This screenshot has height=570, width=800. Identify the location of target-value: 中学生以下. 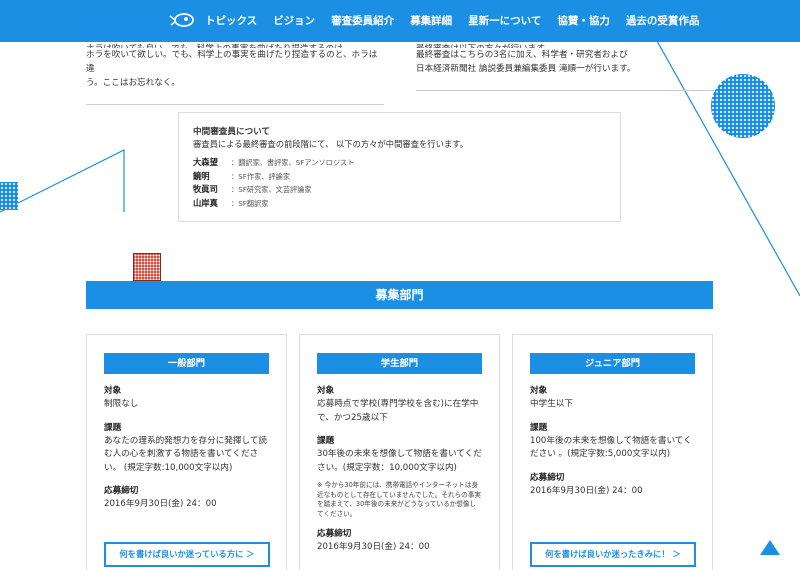
(551, 404).